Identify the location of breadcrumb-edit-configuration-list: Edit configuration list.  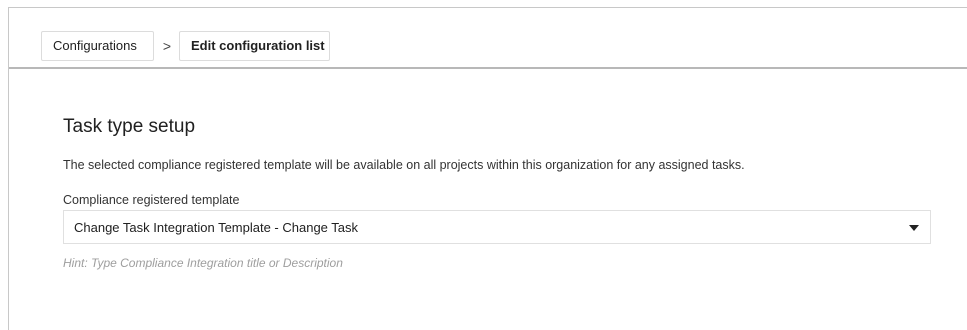
(254, 46).